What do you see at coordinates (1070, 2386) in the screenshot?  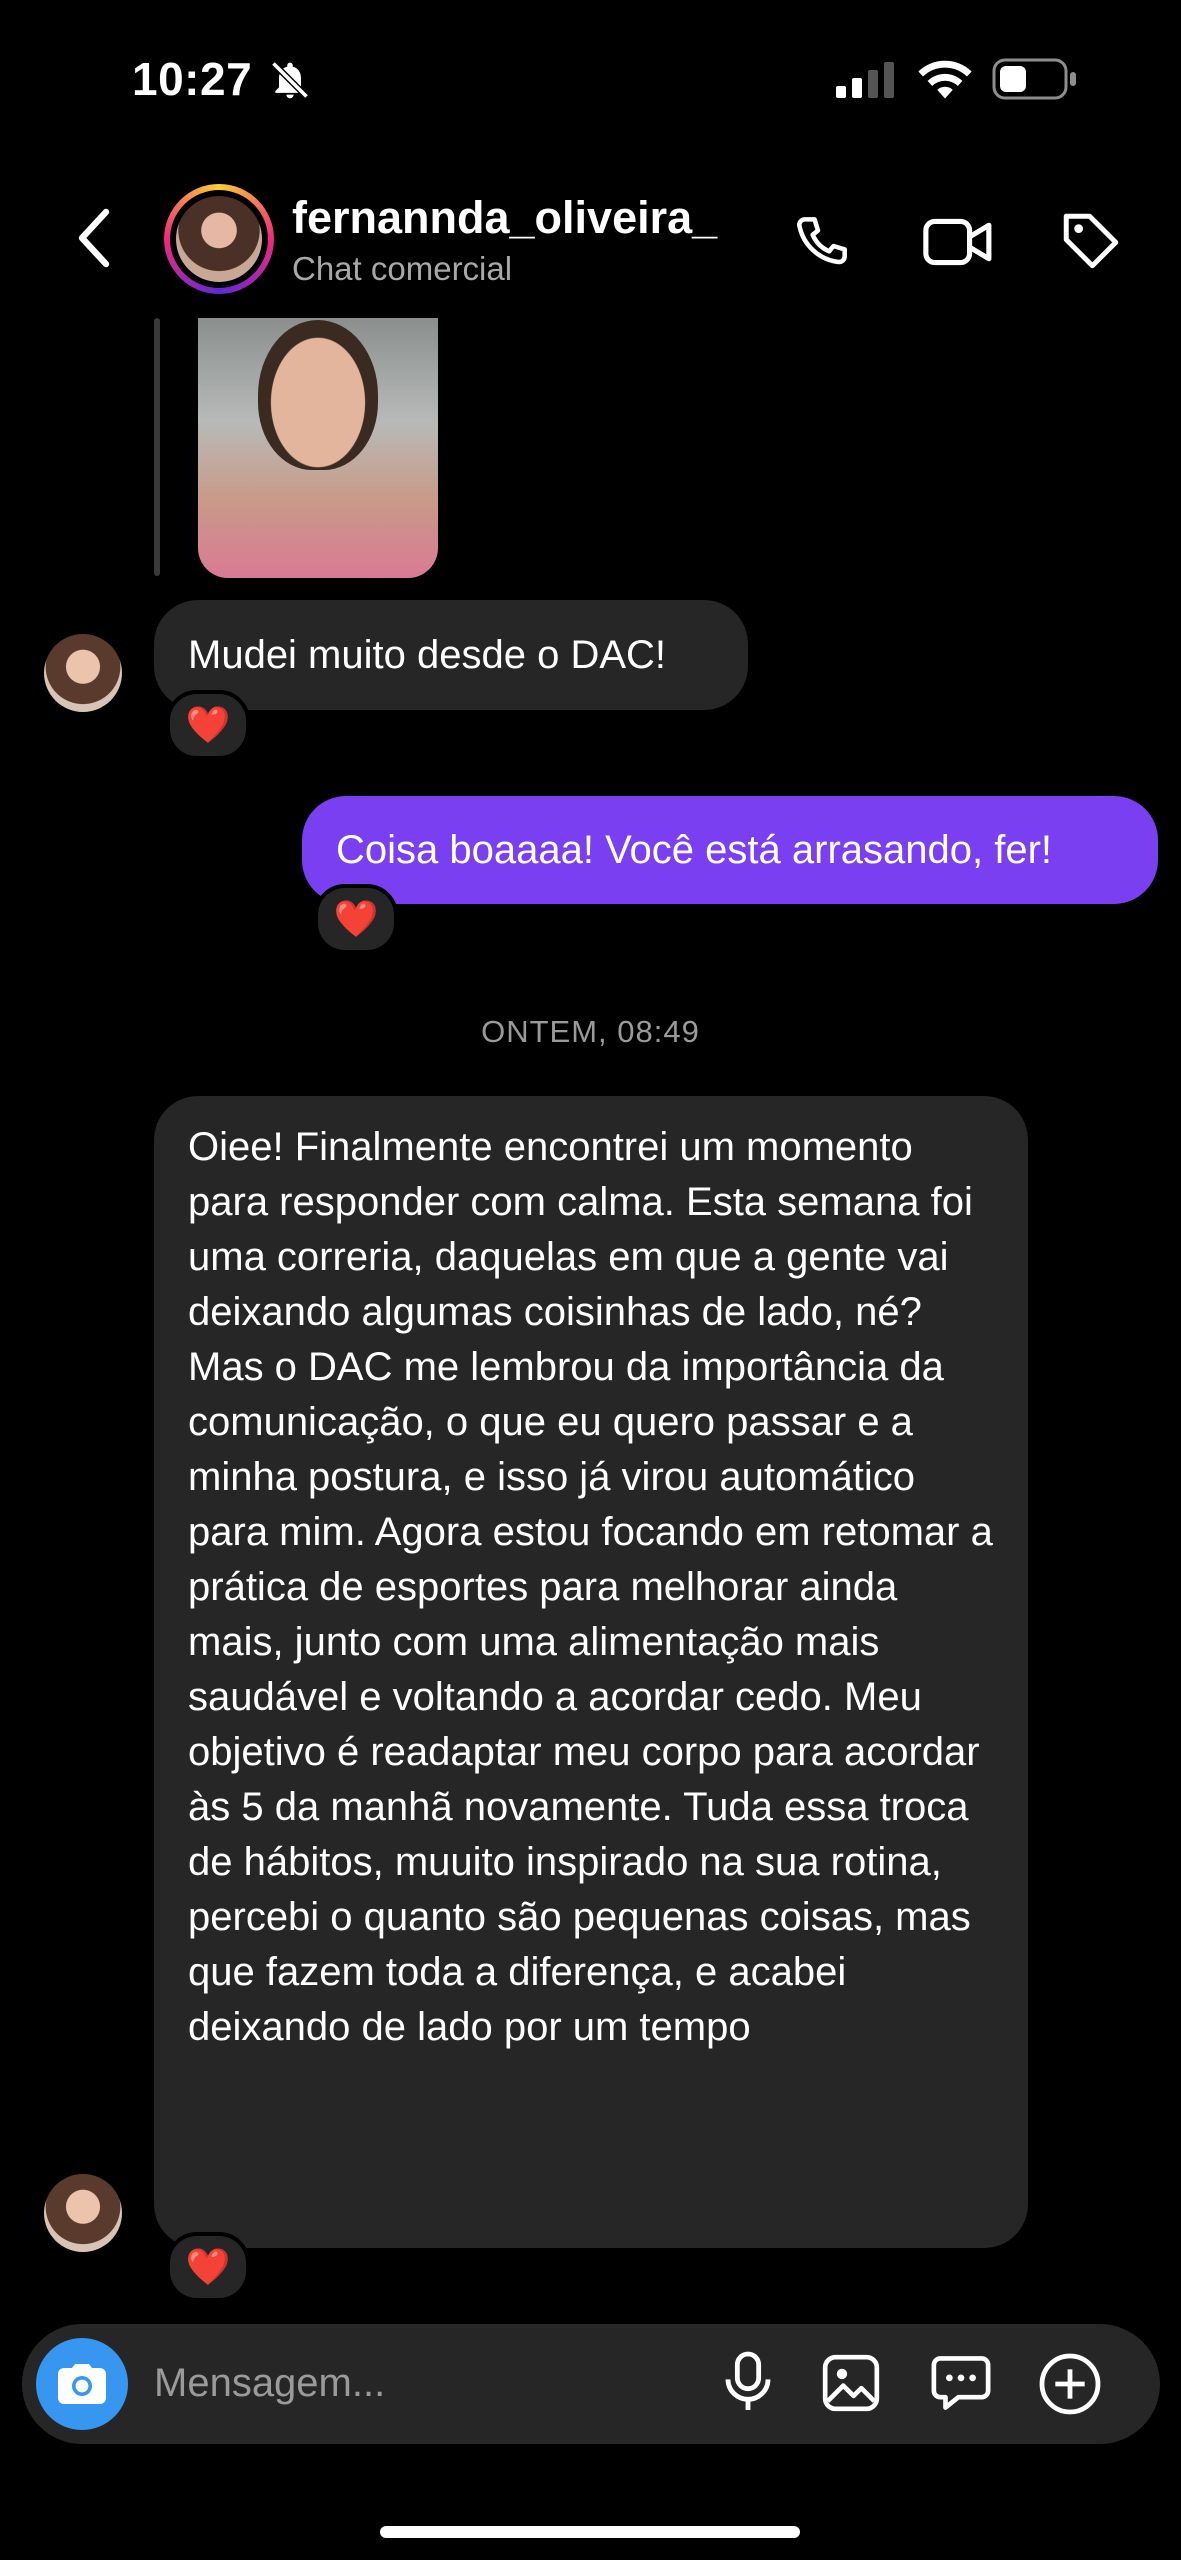 I see `add-plus-icon` at bounding box center [1070, 2386].